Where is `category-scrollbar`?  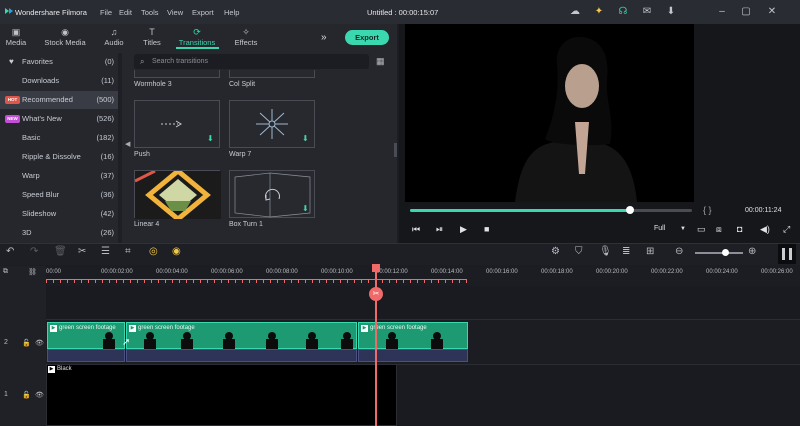
category-scrollbar is located at coordinates (120, 148).